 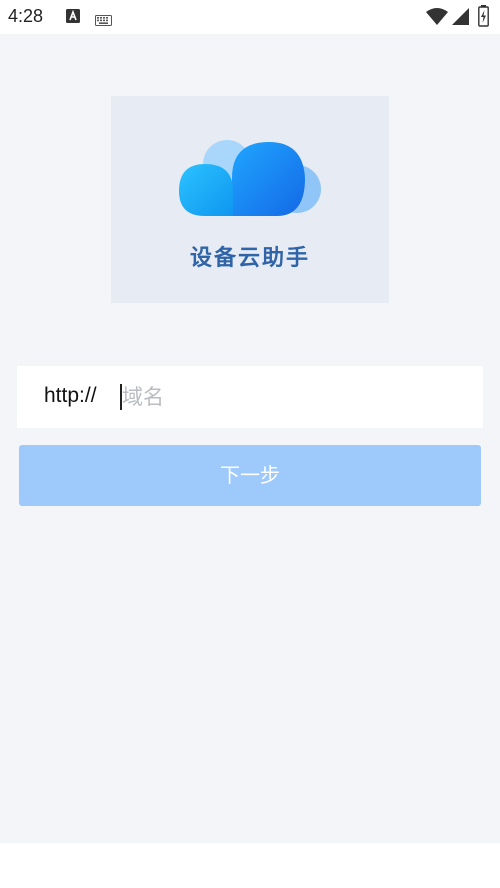 I want to click on battery-charging-icon, so click(x=483, y=18).